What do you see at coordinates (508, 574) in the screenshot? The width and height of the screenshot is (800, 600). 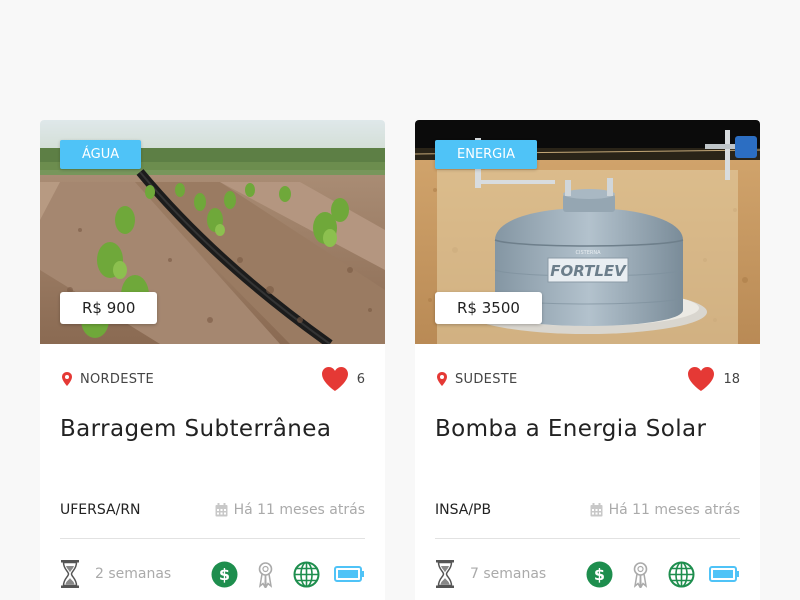 I see `duration-label: 7 semanas` at bounding box center [508, 574].